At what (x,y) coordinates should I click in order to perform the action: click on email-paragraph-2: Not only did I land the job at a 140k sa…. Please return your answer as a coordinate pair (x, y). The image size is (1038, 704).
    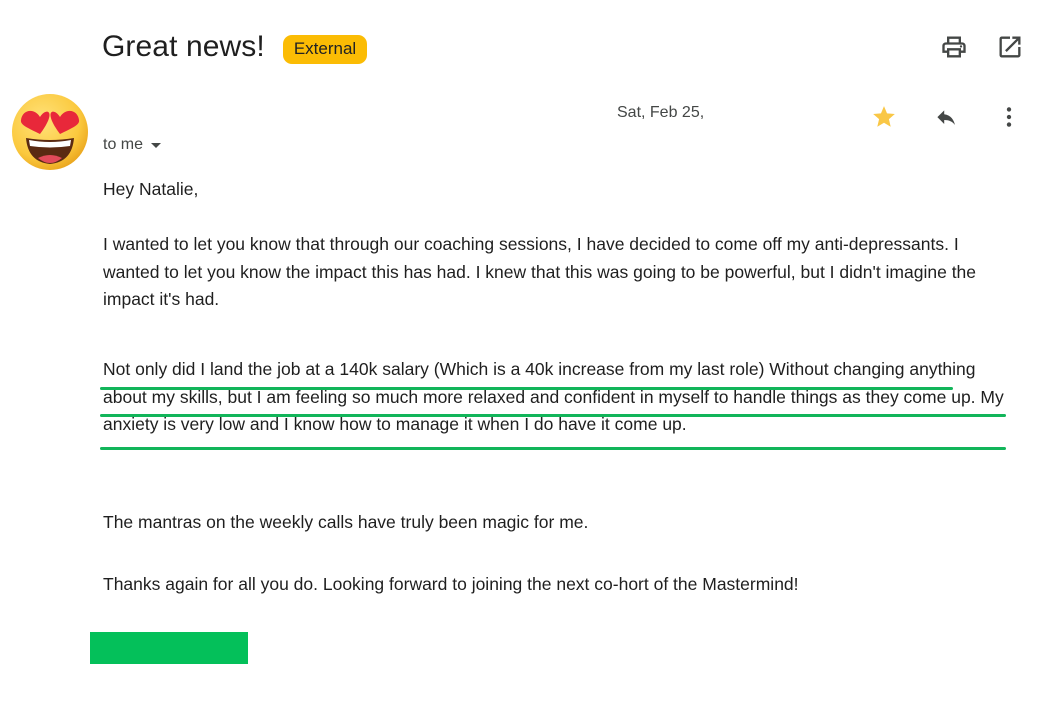
    Looking at the image, I should click on (553, 397).